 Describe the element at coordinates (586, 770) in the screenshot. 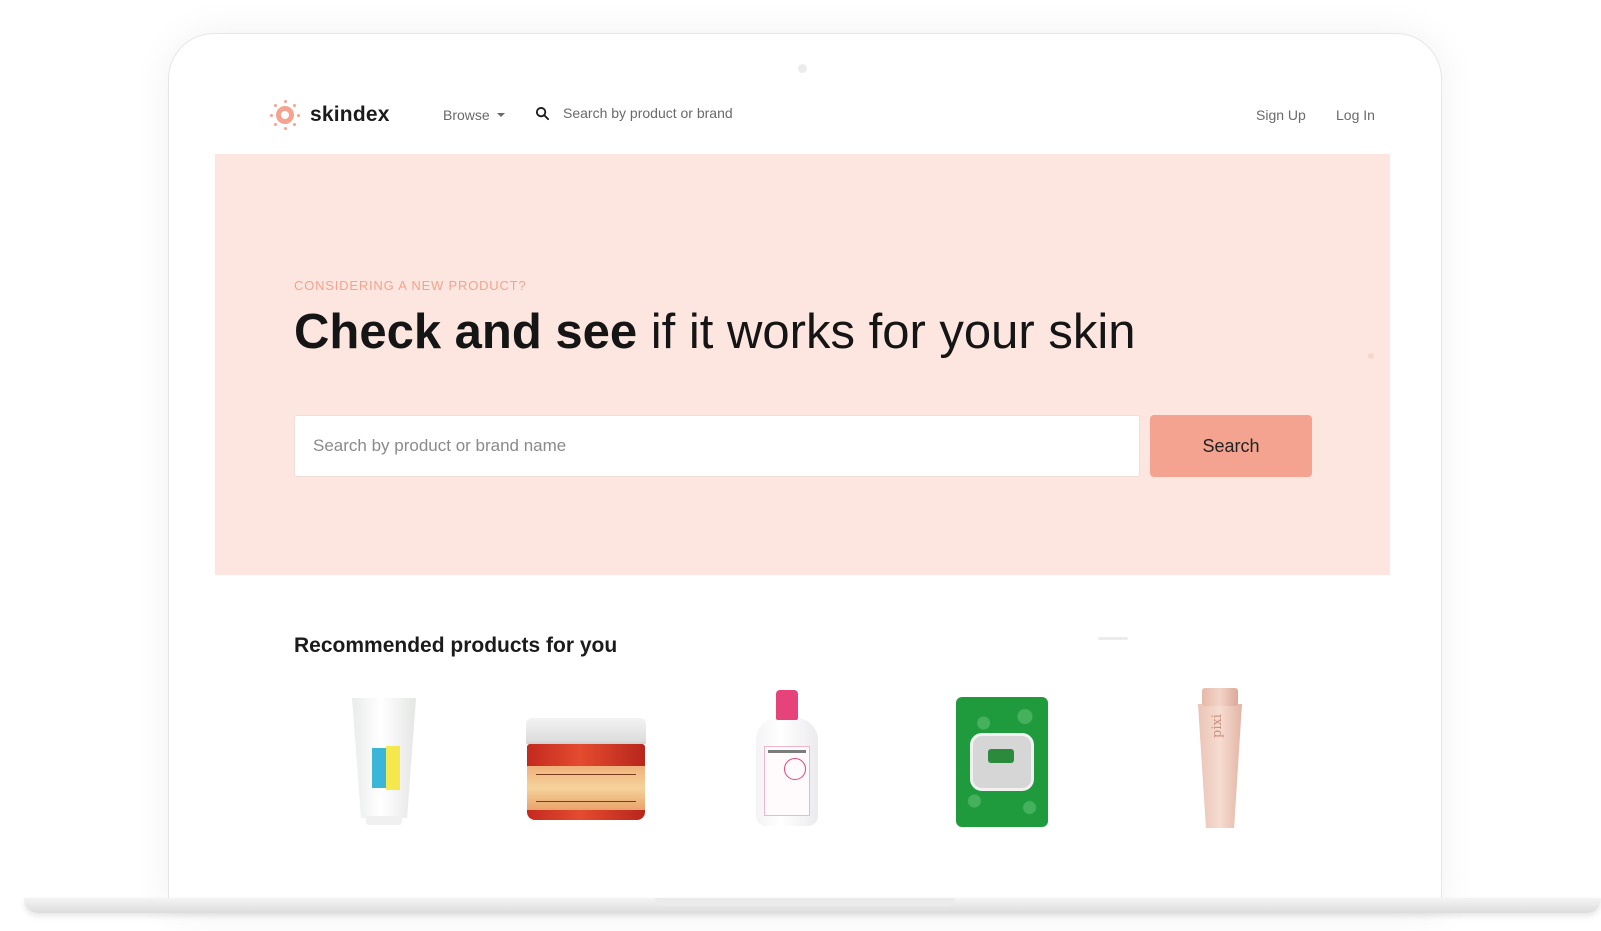

I see `product-card-eye-cream` at that location.